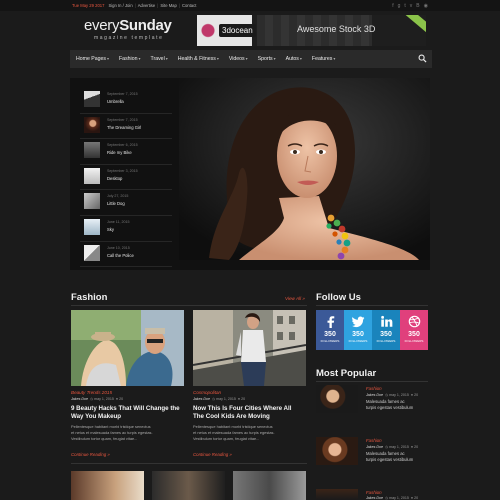  What do you see at coordinates (129, 38) in the screenshot?
I see `logo-tagline: magazine template` at bounding box center [129, 38].